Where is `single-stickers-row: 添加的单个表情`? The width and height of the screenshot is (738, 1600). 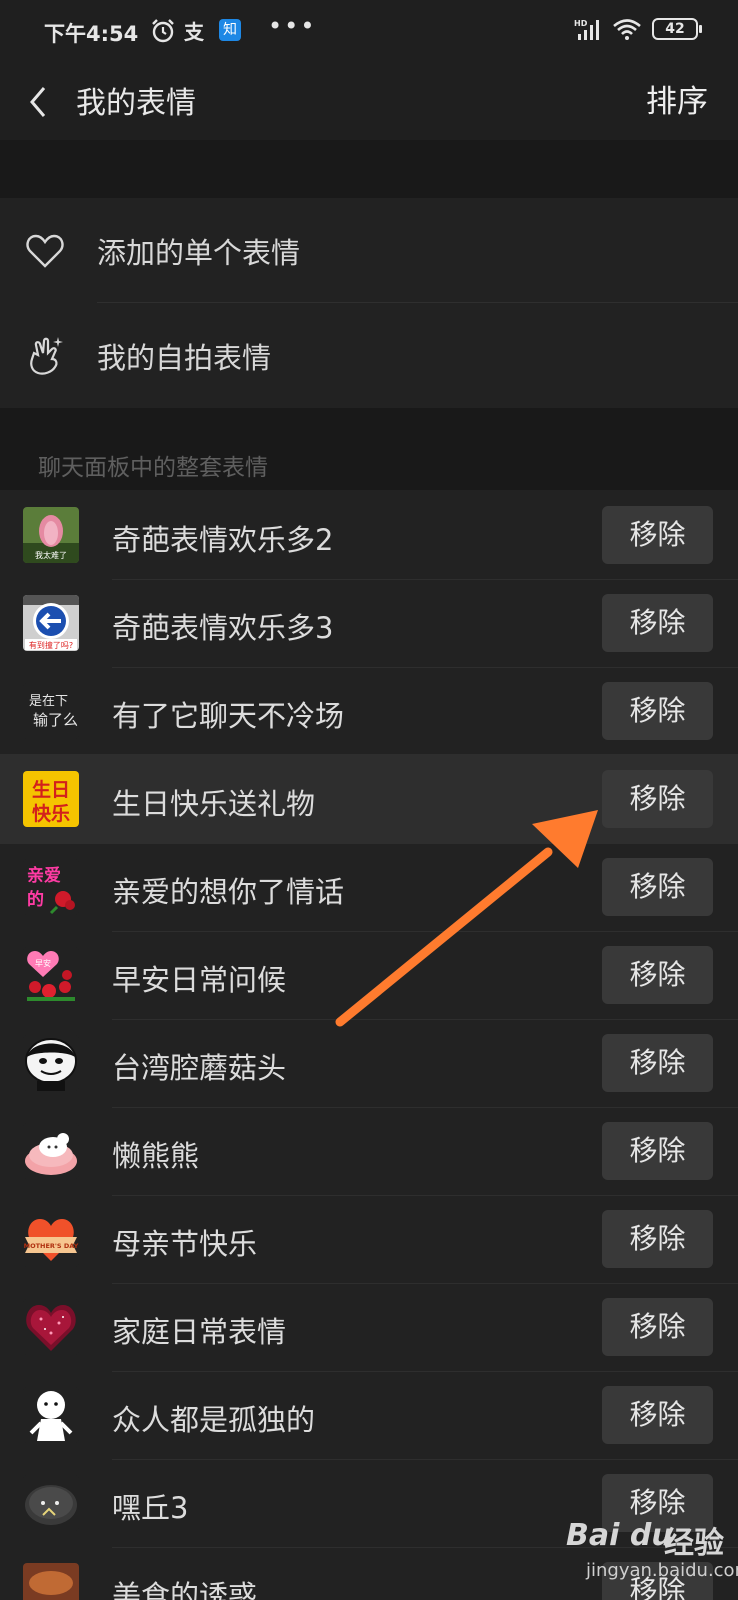
single-stickers-row: 添加的单个表情 is located at coordinates (369, 250).